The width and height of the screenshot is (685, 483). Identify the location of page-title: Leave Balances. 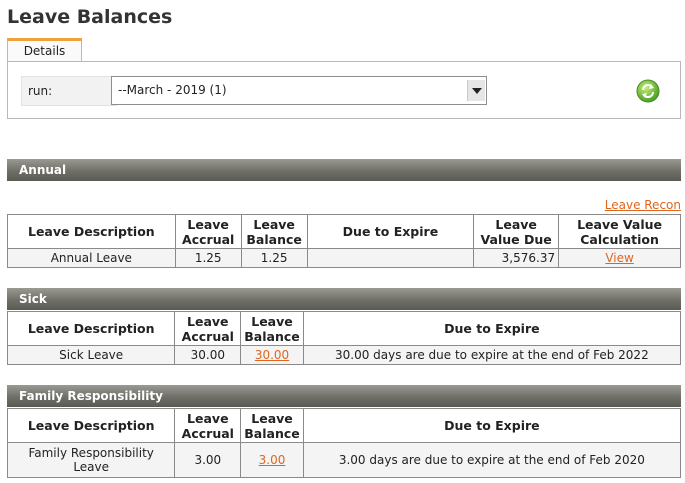
(90, 17).